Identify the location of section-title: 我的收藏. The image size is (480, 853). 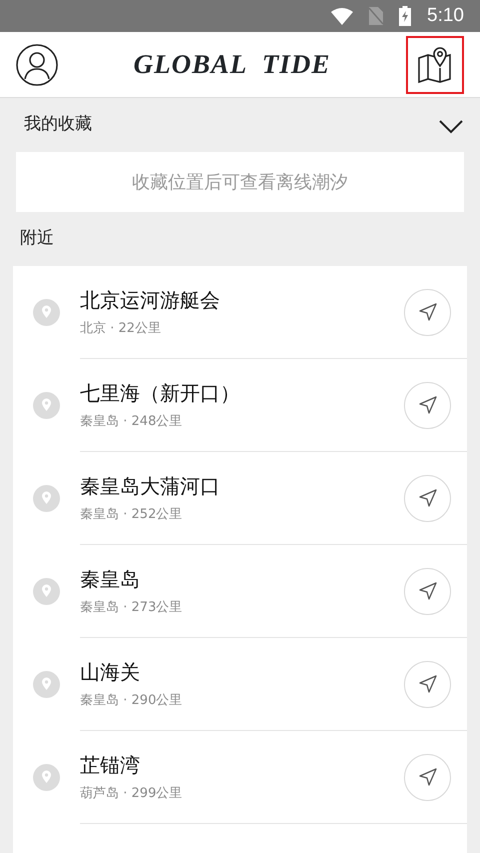
(58, 124).